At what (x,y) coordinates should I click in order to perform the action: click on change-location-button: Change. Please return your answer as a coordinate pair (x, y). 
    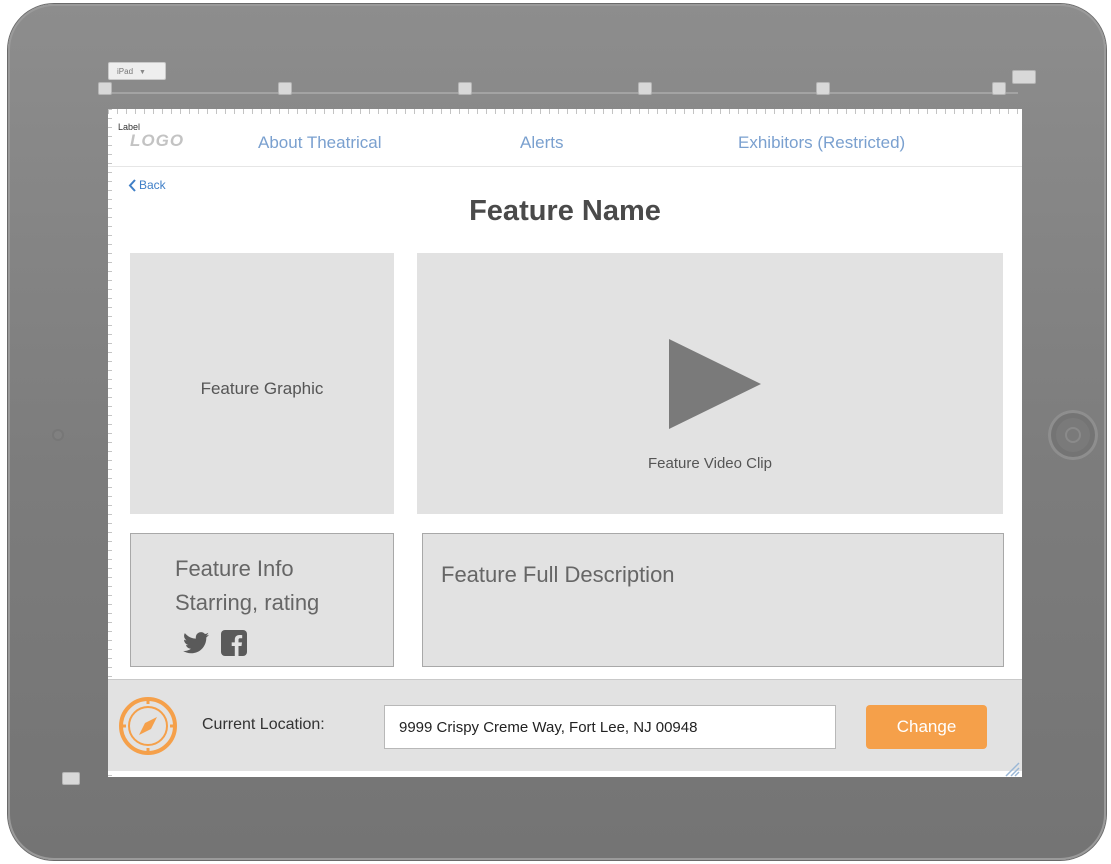
    Looking at the image, I should click on (926, 727).